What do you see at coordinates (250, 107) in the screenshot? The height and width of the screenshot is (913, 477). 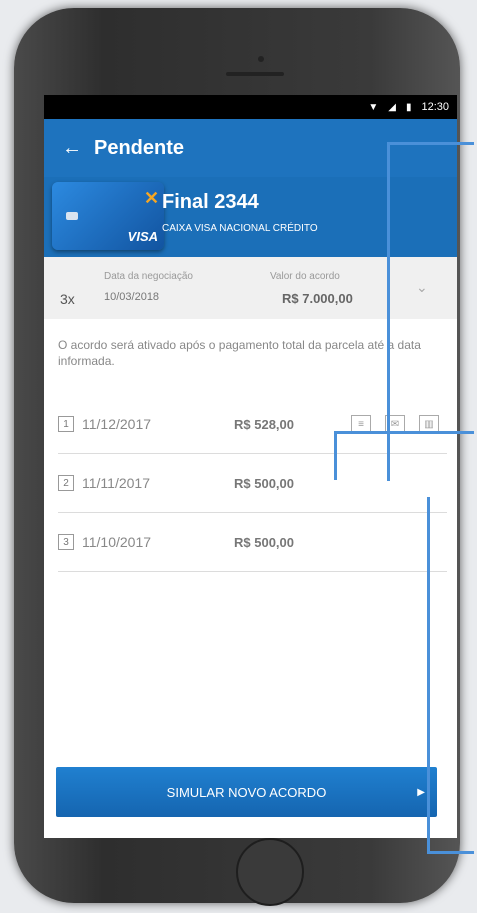 I see `status-bar: ▼ ◢ ▮ 12:30` at bounding box center [250, 107].